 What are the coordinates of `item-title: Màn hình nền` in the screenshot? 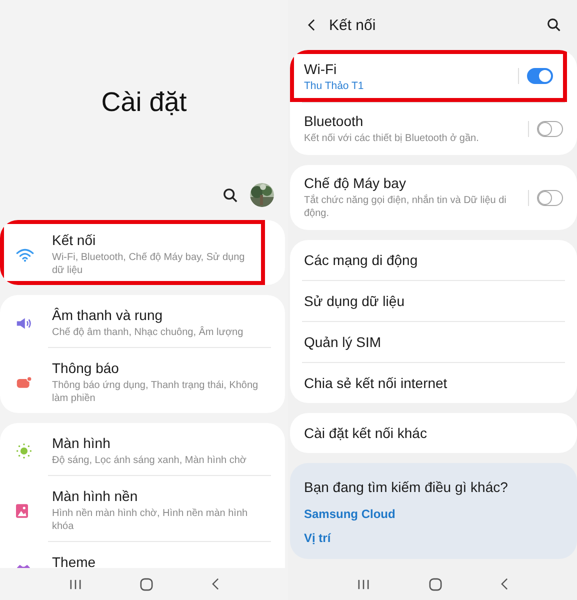 It's located at (95, 496).